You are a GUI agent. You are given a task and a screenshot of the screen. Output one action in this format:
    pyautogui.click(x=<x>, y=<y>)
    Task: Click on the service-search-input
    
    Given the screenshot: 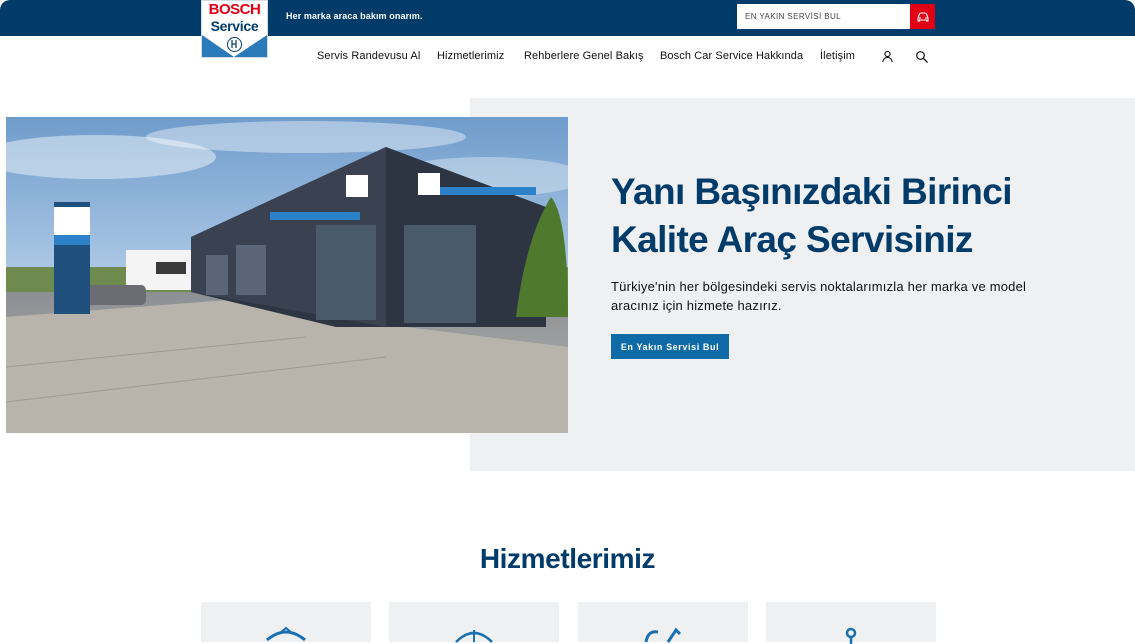 What is the action you would take?
    pyautogui.click(x=823, y=16)
    